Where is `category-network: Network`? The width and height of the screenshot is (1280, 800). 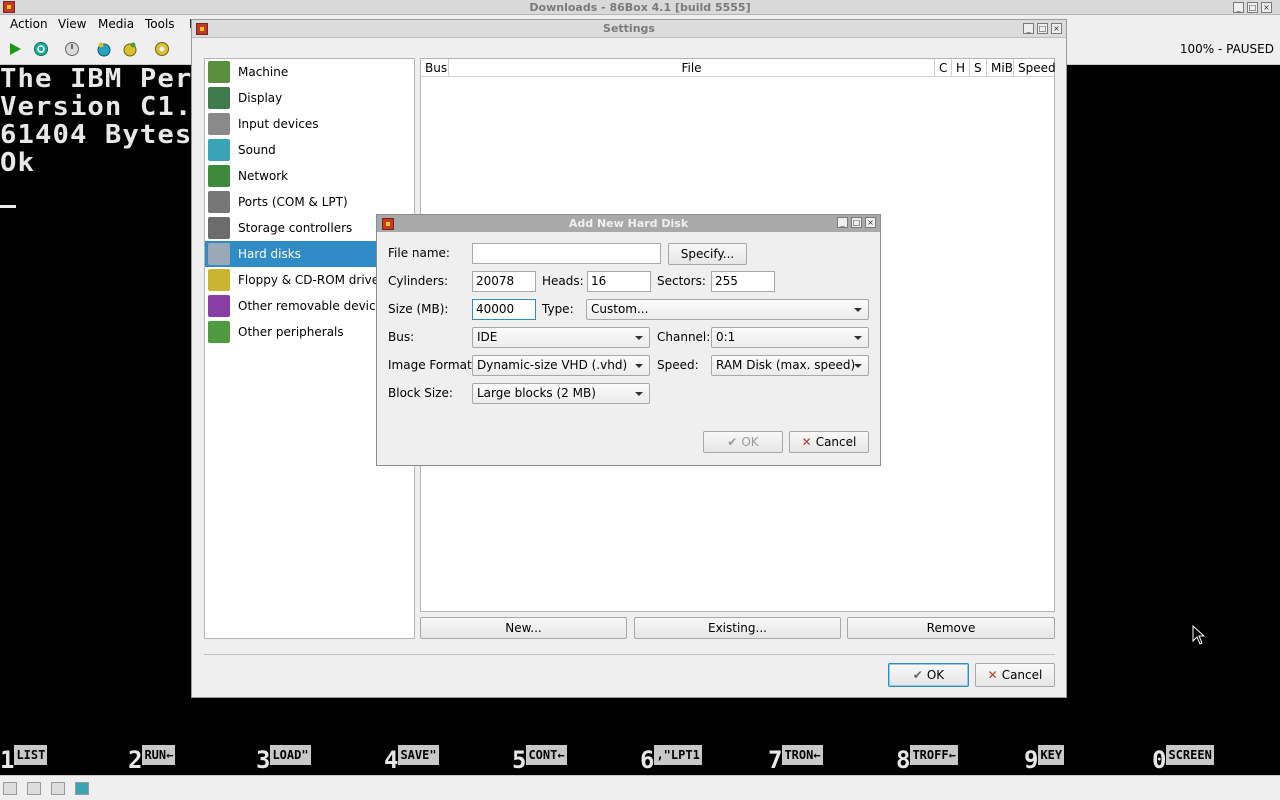
category-network: Network is located at coordinates (309, 176).